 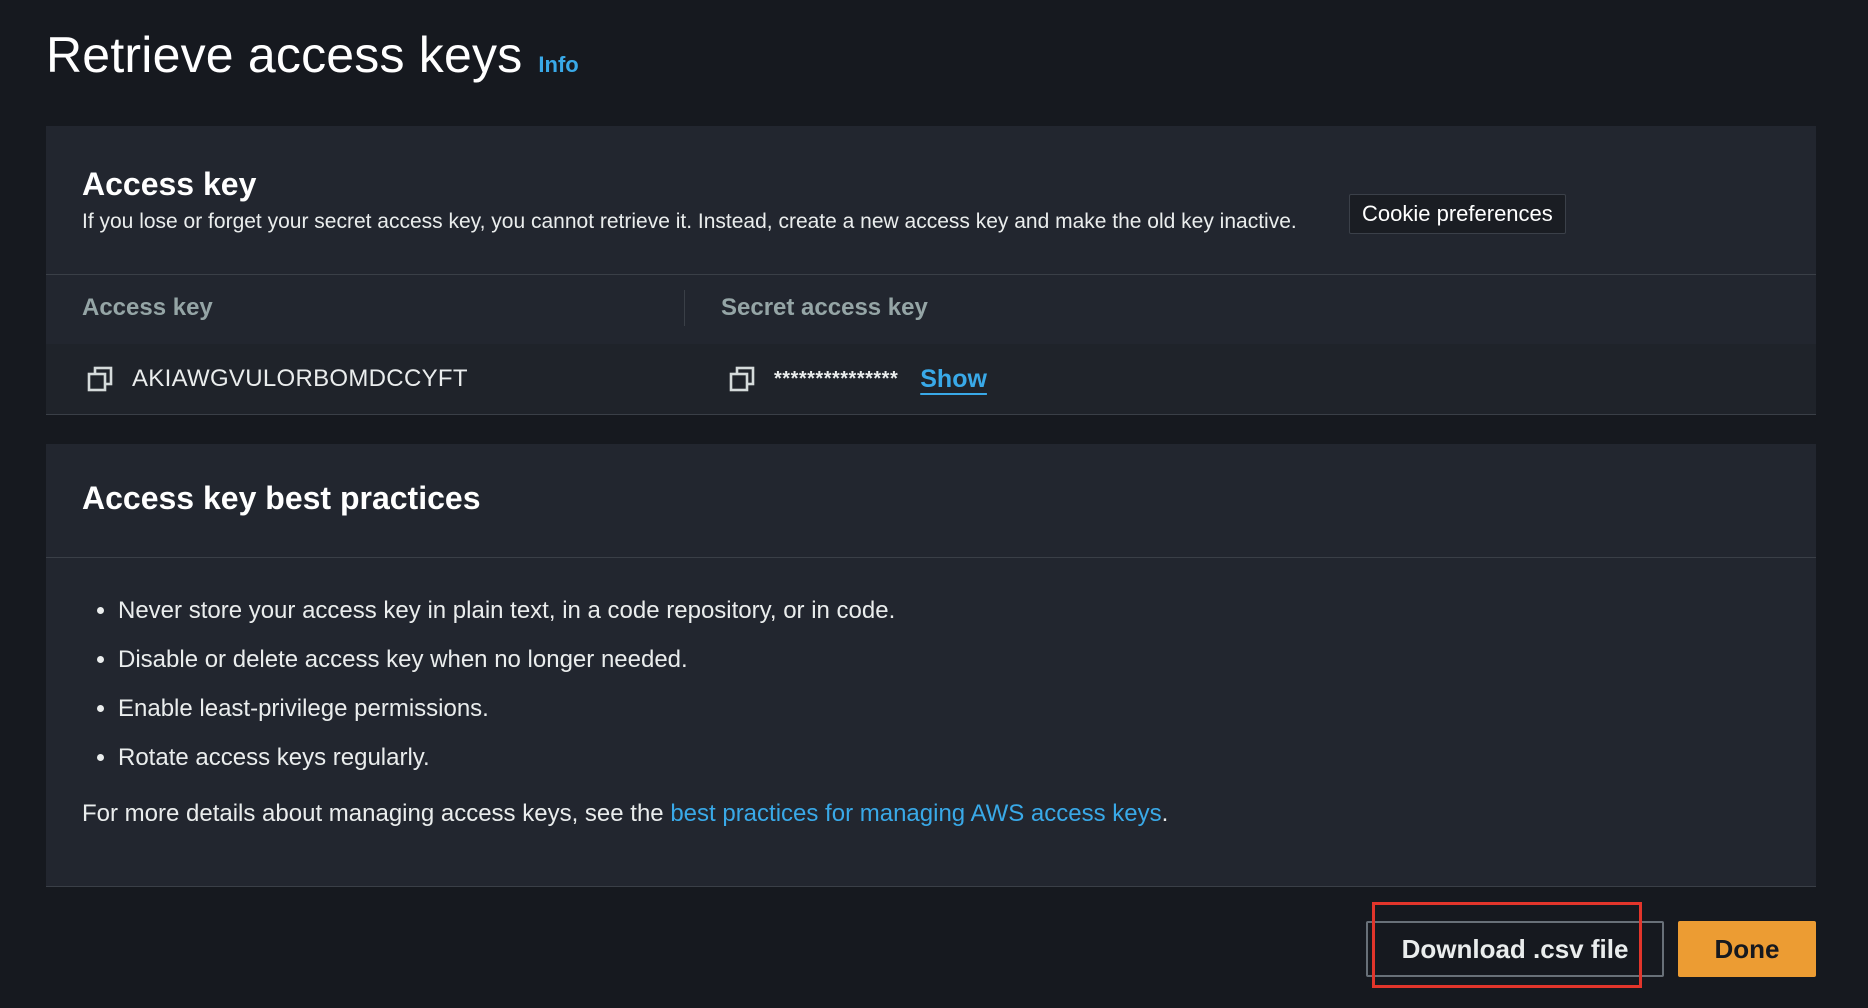 What do you see at coordinates (558, 65) in the screenshot?
I see `info-link: Info` at bounding box center [558, 65].